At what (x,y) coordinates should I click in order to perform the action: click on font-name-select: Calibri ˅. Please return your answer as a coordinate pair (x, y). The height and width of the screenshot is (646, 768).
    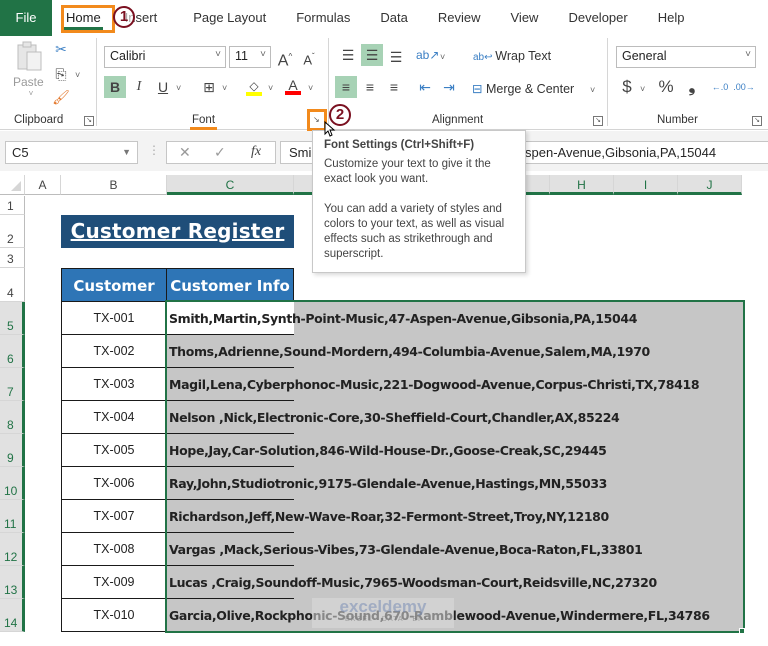
    Looking at the image, I should click on (165, 57).